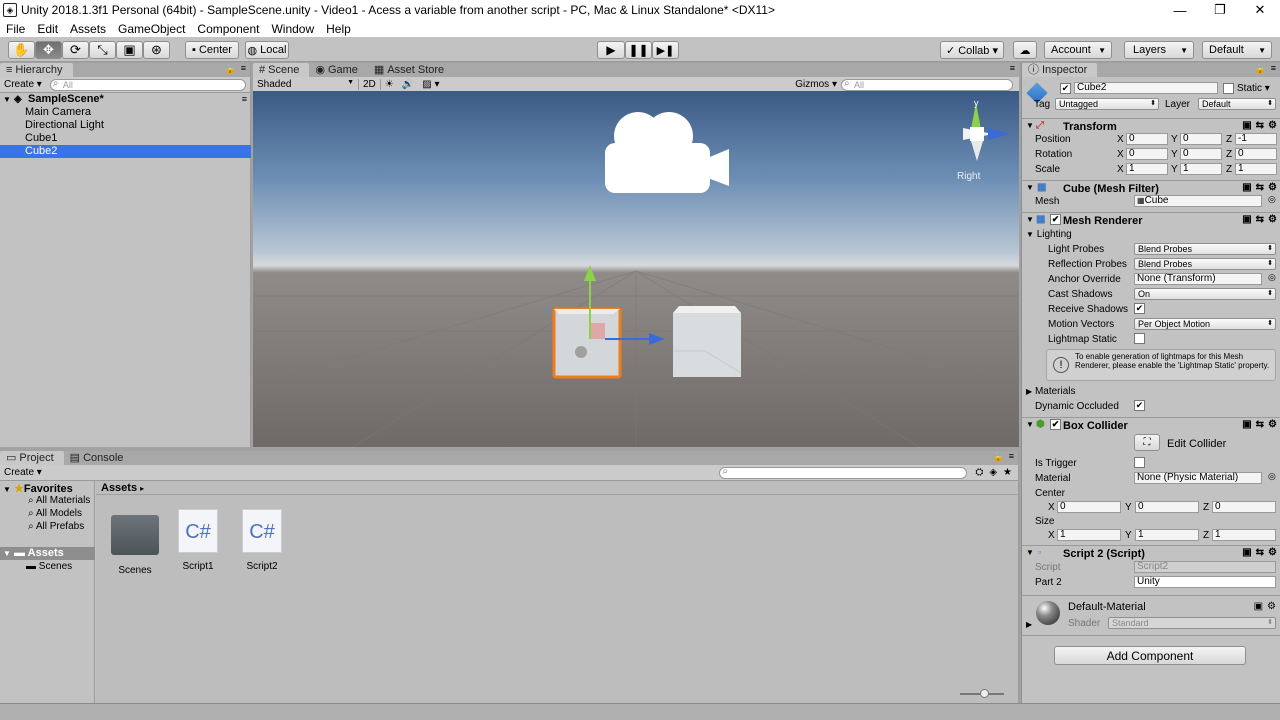  Describe the element at coordinates (979, 472) in the screenshot. I see `filter-type-icon: ⛭` at that location.